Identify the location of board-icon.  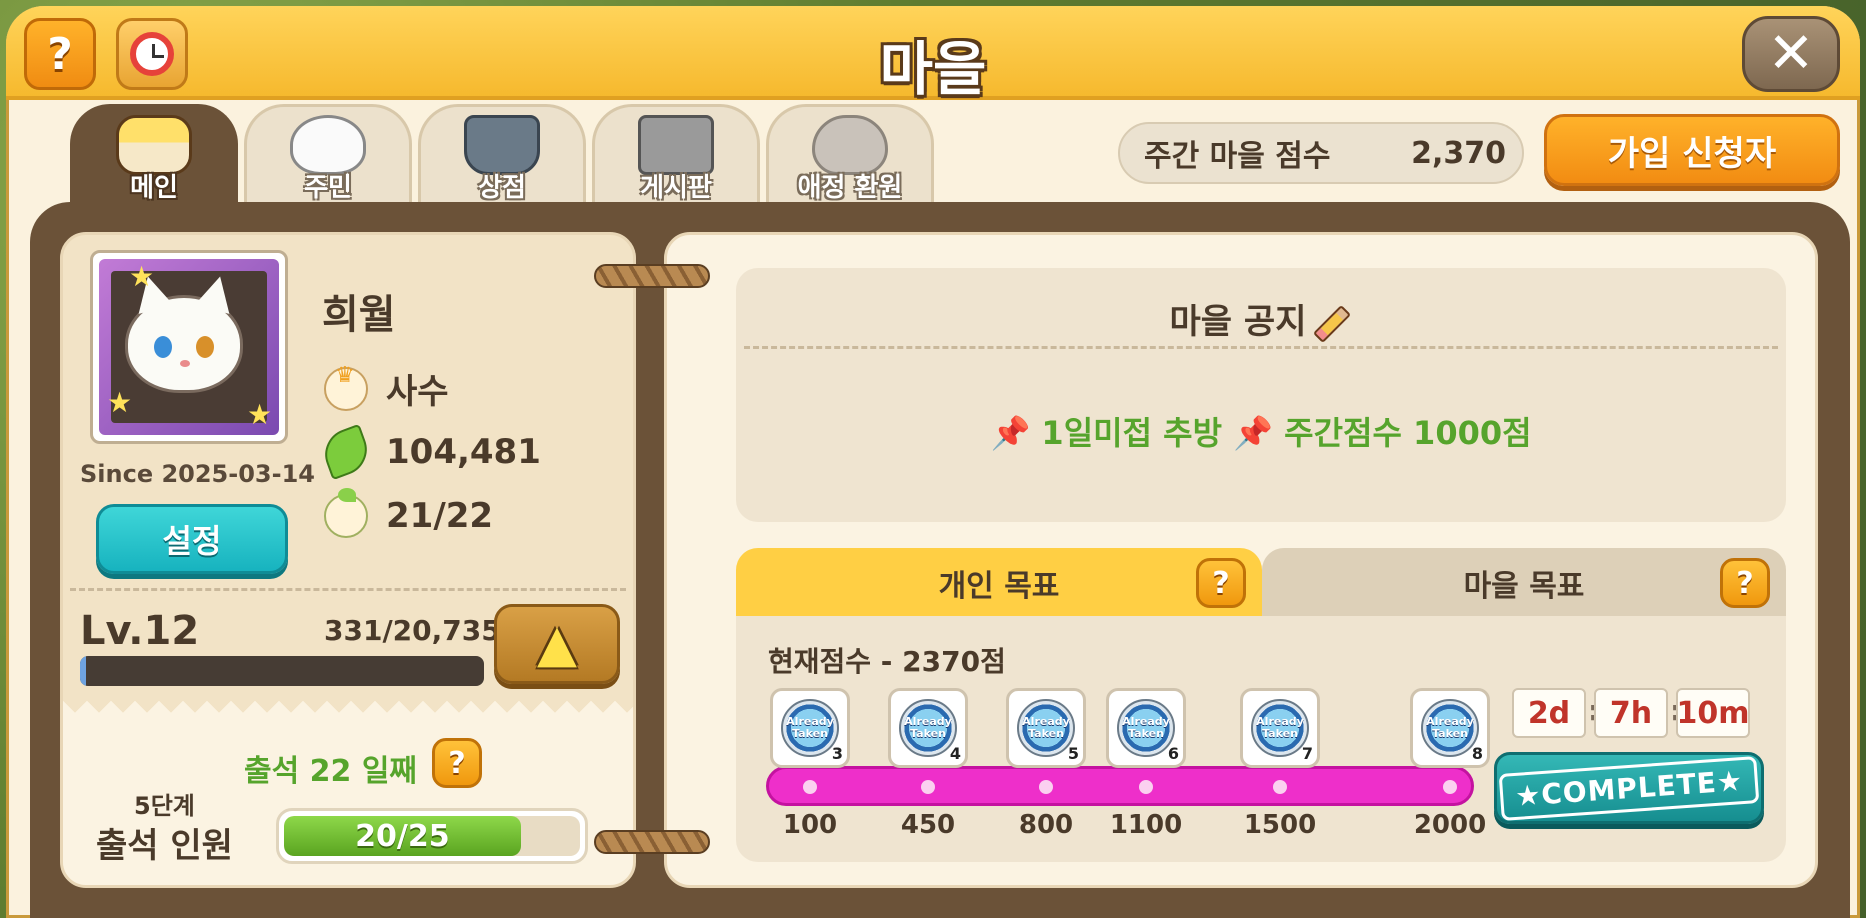
(676, 145).